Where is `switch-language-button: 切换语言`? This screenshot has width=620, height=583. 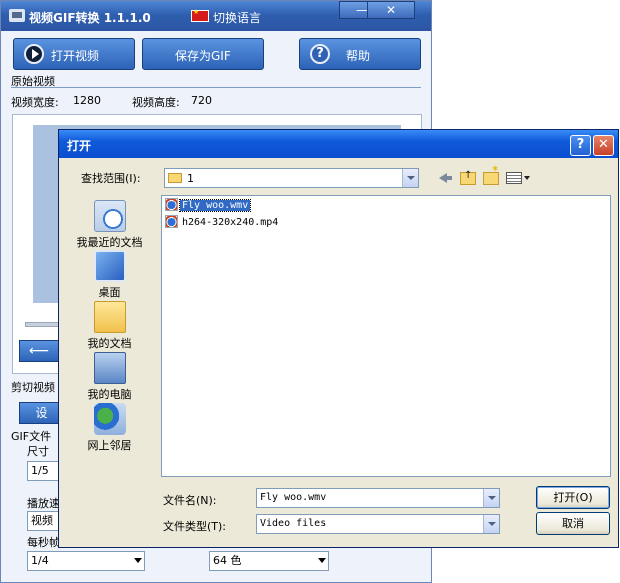 switch-language-button: 切换语言 is located at coordinates (237, 17).